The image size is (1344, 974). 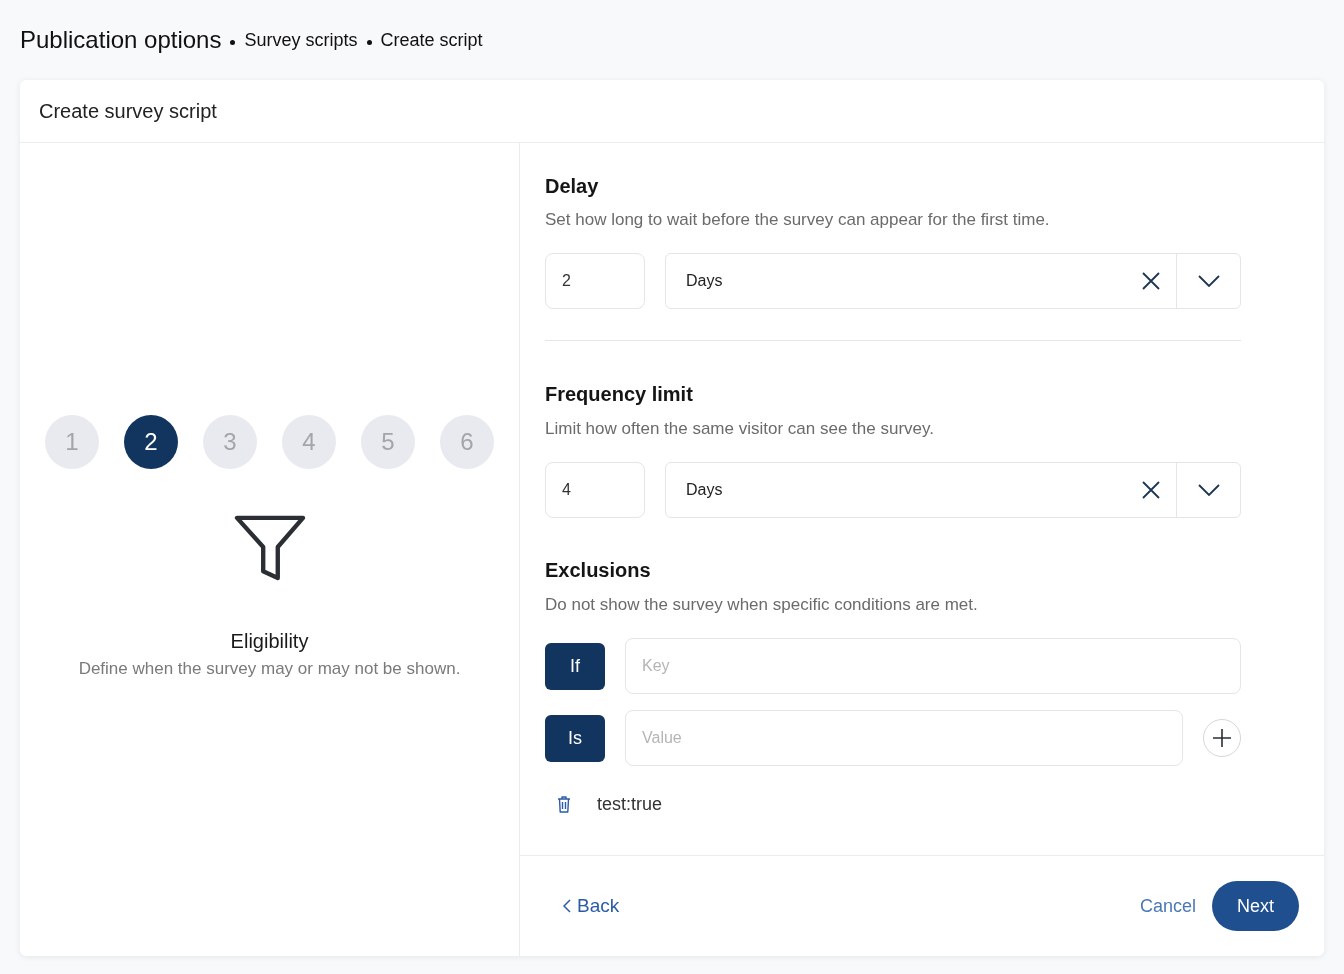 I want to click on operator-button: If, so click(x=575, y=666).